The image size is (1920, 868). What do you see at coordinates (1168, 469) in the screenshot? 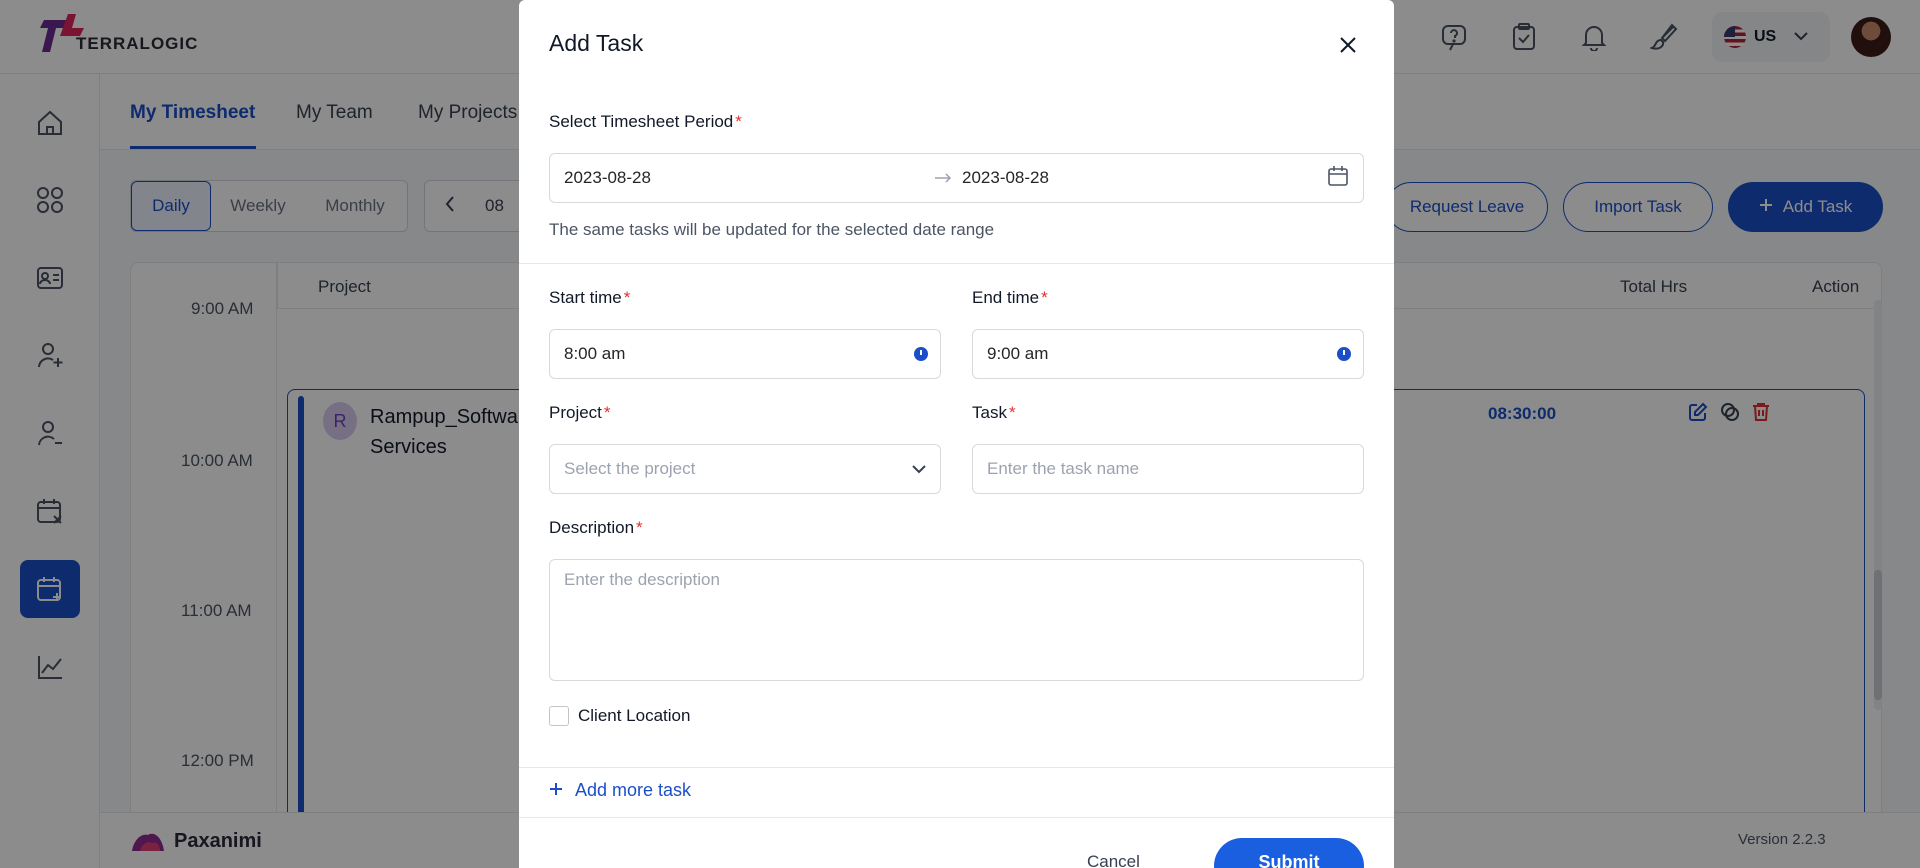
I see `task-name-input: Enter the task name` at bounding box center [1168, 469].